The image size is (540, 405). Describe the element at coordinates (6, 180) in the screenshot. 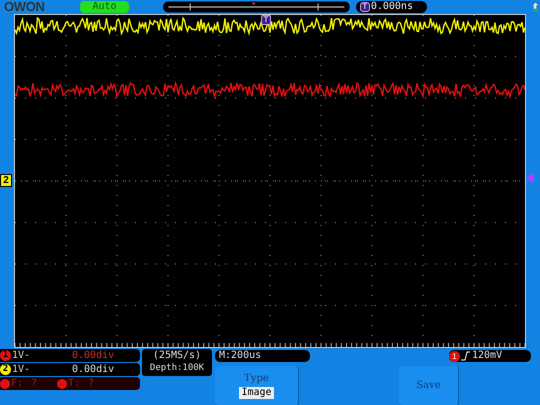

I see `channel-marker: 2` at that location.